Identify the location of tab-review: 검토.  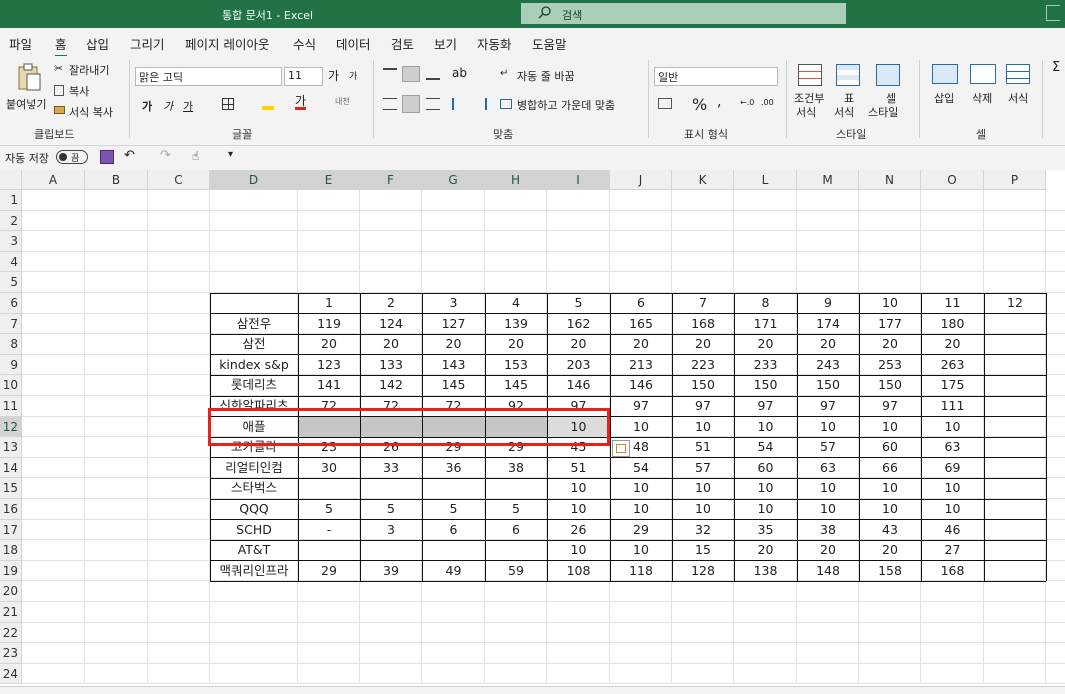
(402, 43).